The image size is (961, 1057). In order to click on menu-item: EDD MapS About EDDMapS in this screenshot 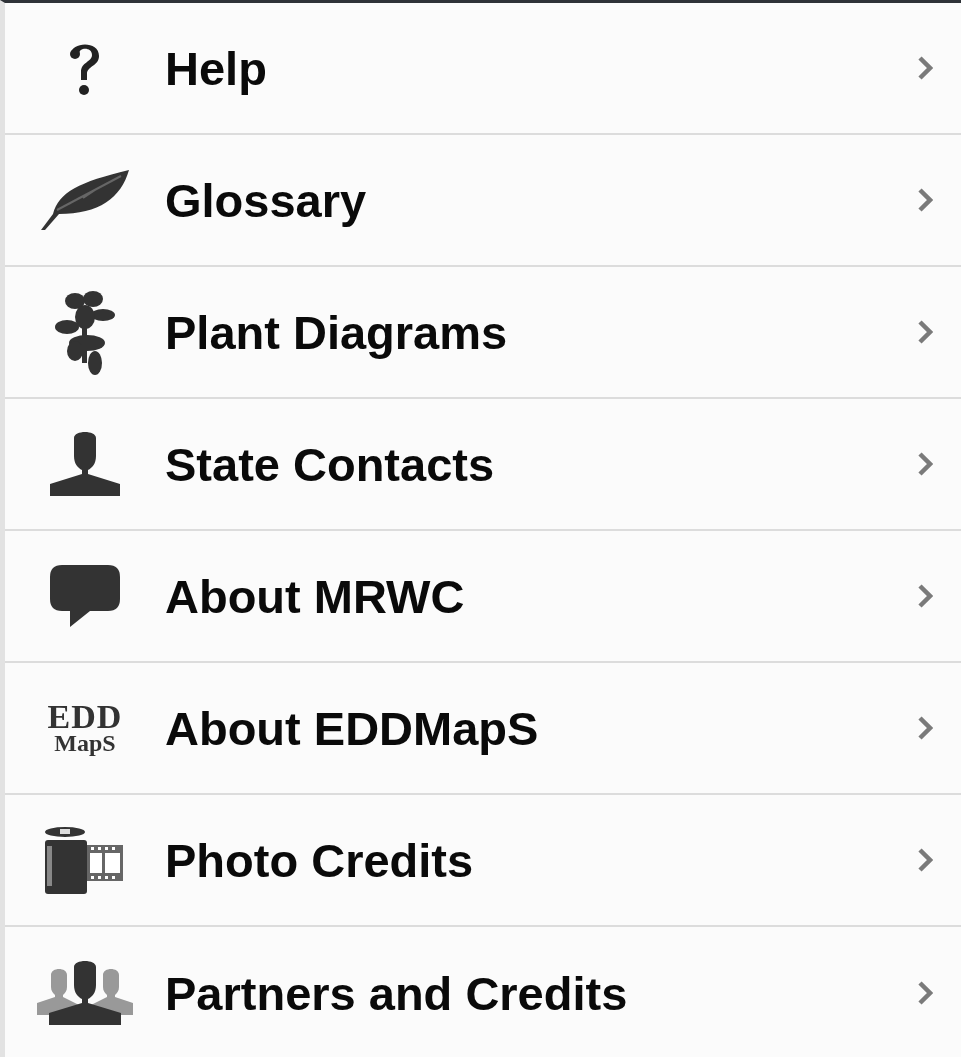, I will do `click(483, 729)`.